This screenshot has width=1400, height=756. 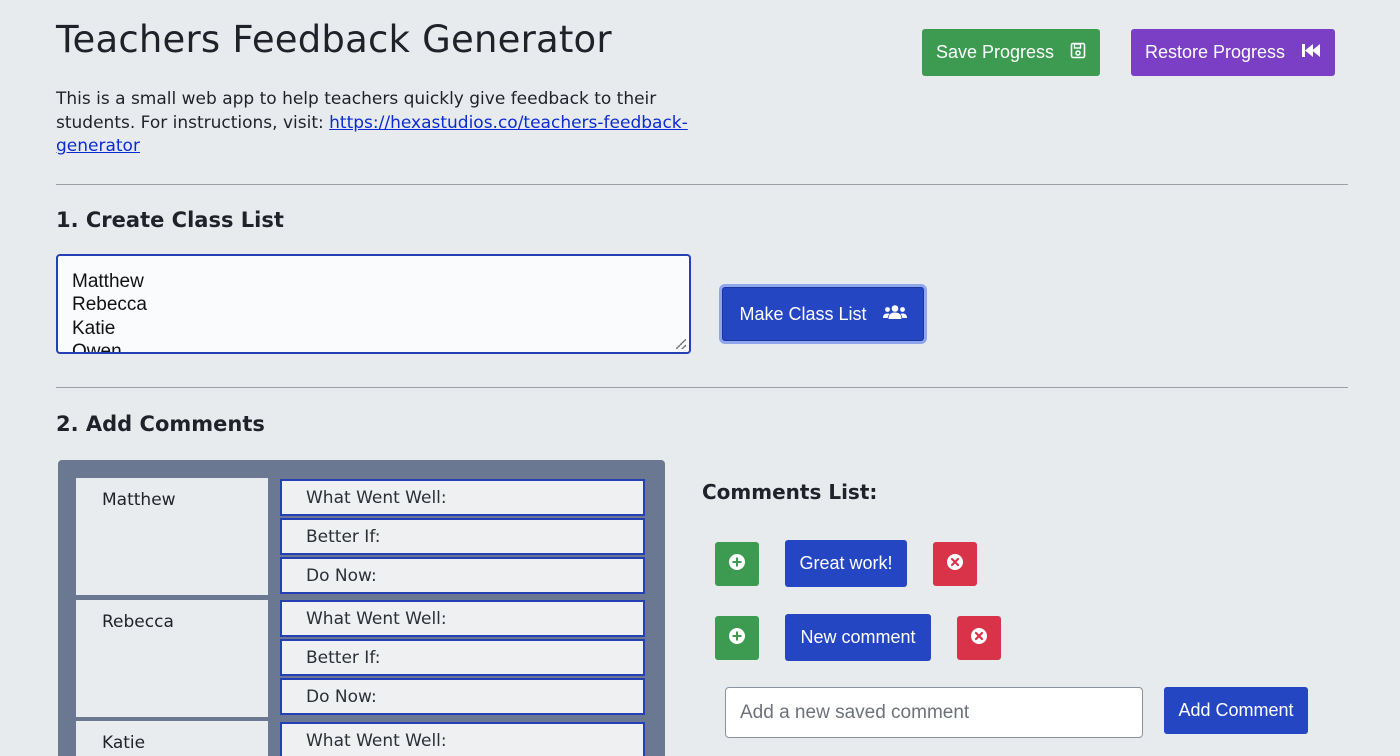 I want to click on fast-backward-icon, so click(x=1311, y=52).